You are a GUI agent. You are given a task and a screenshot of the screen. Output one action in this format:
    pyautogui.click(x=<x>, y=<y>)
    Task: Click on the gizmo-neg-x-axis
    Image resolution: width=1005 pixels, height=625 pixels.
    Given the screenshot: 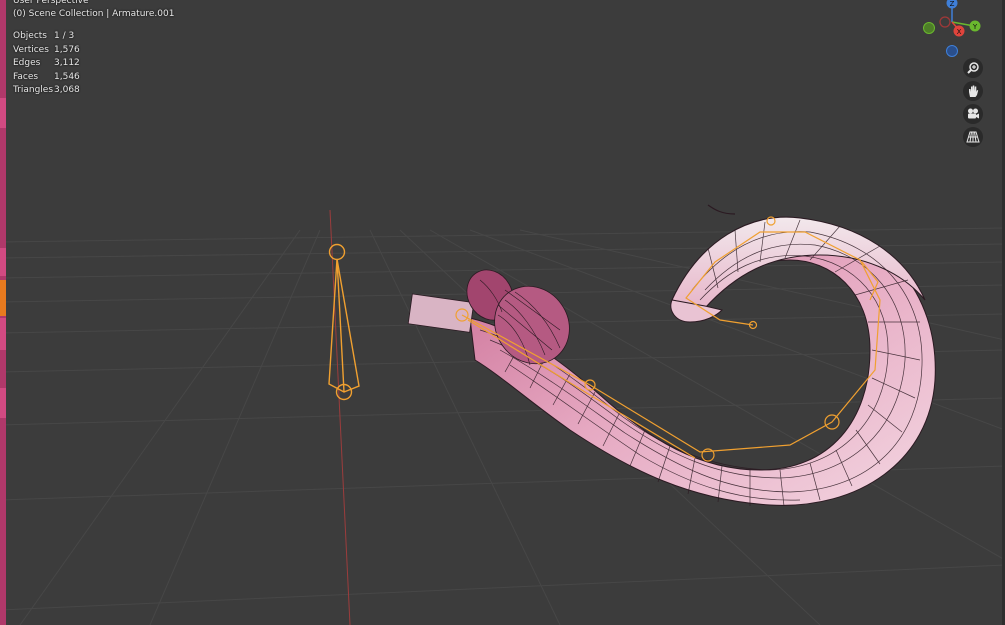 What is the action you would take?
    pyautogui.click(x=945, y=22)
    